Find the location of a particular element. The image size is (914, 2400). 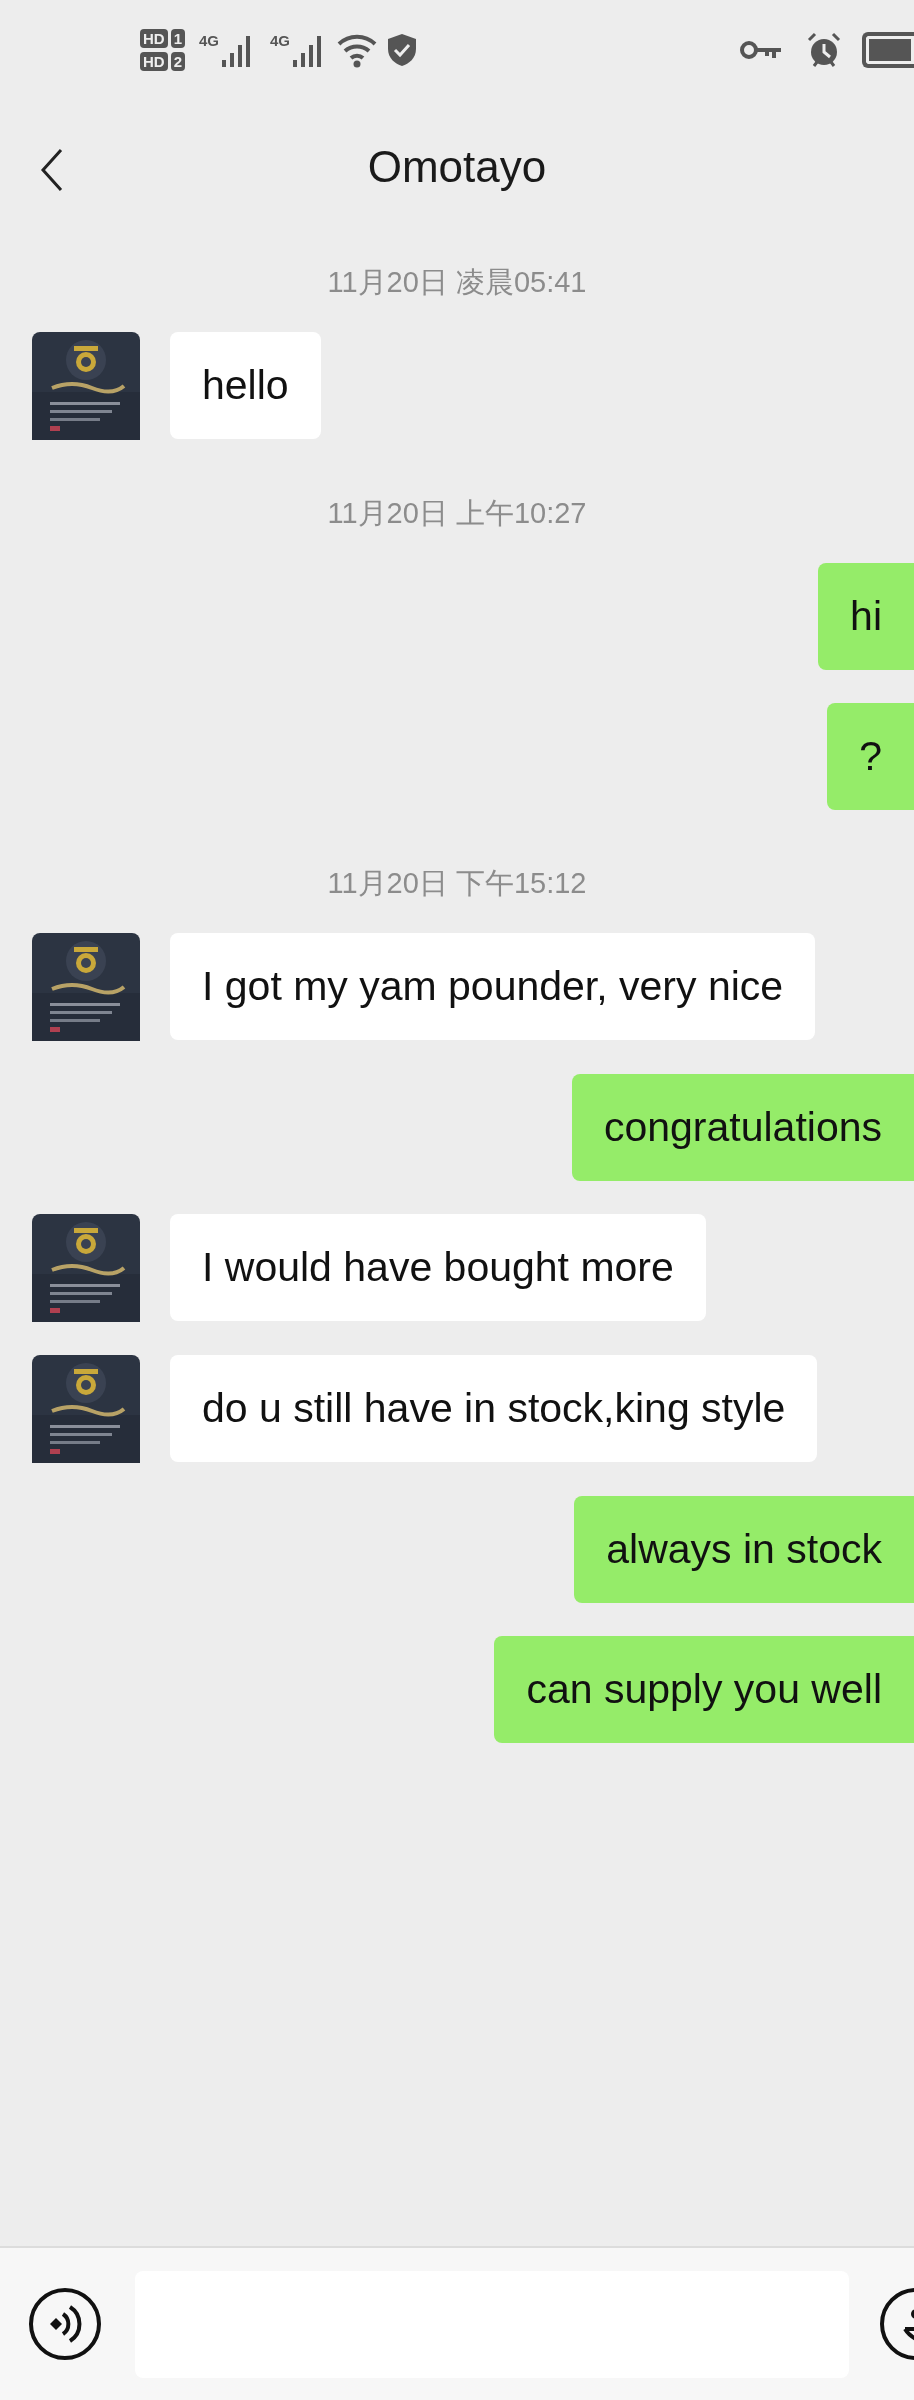

message-bubble: congratulations is located at coordinates (742, 1127).